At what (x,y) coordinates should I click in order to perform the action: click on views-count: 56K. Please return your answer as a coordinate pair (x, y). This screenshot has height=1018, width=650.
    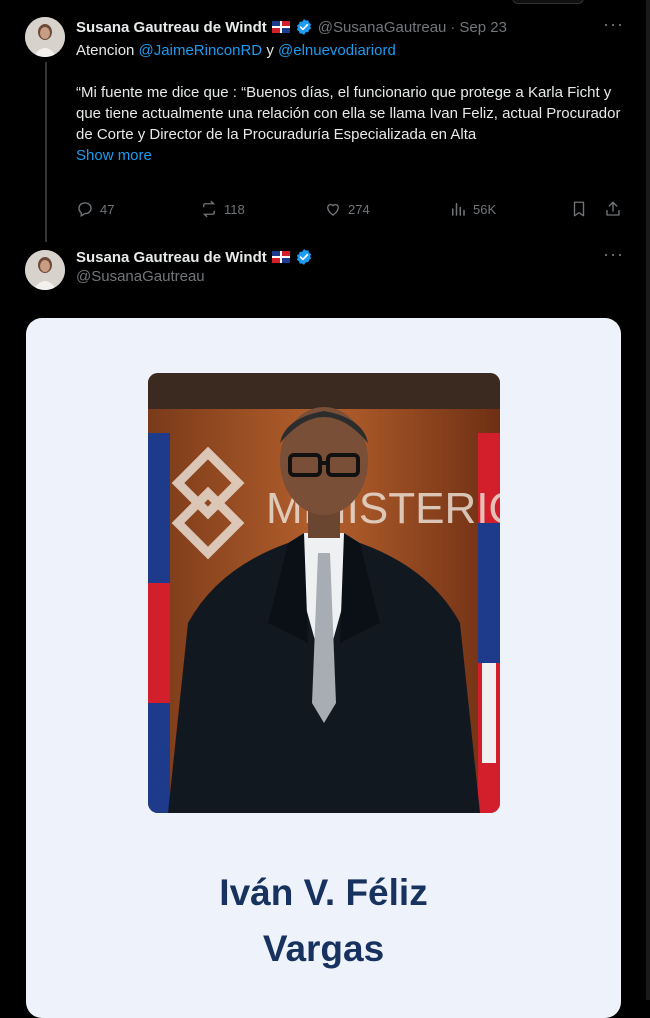
    Looking at the image, I should click on (485, 209).